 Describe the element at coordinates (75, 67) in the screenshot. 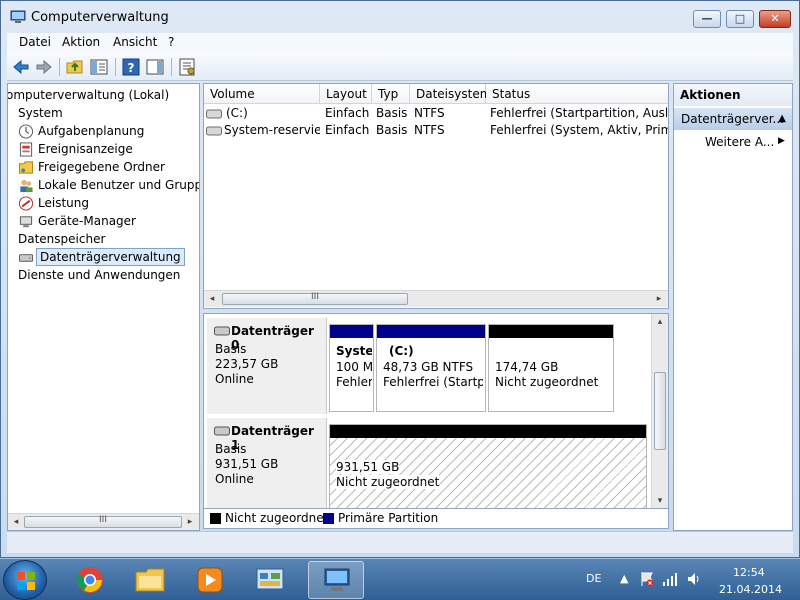

I see `up-folder-icon` at that location.